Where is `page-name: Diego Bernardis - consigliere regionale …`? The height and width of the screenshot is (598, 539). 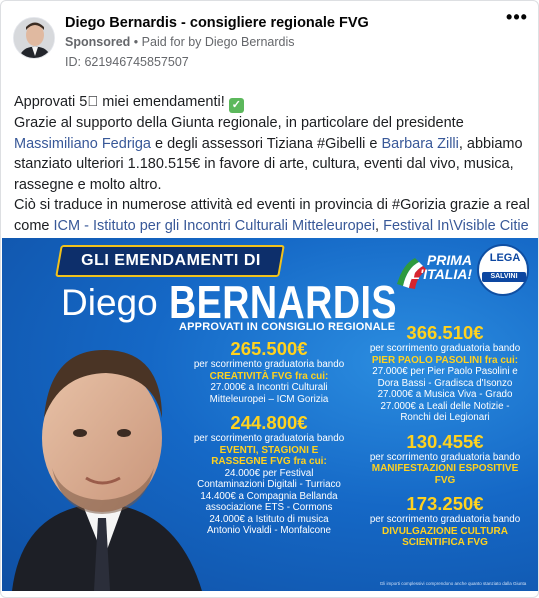 page-name: Diego Bernardis - consigliere regionale … is located at coordinates (217, 23).